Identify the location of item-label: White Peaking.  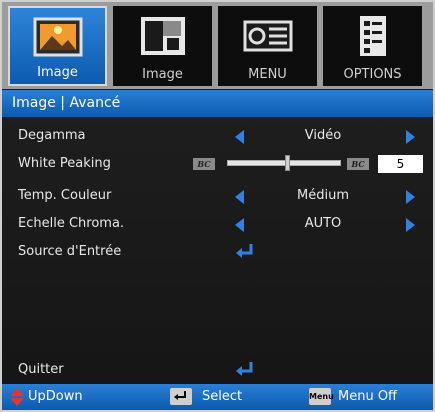
(64, 163).